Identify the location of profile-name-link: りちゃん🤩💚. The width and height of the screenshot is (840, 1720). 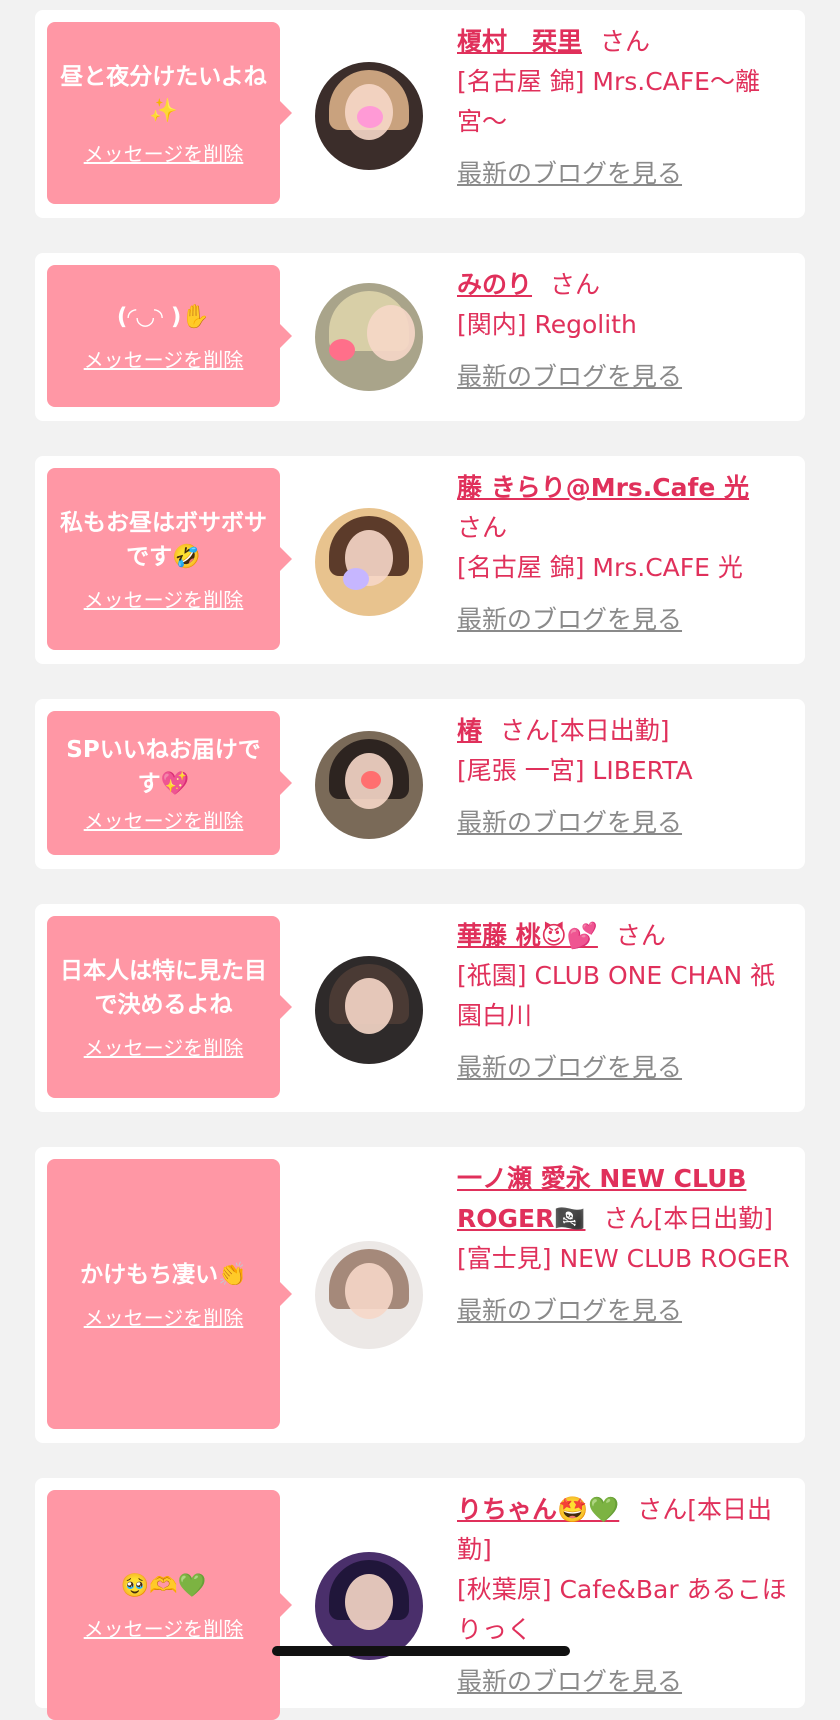
(538, 1509).